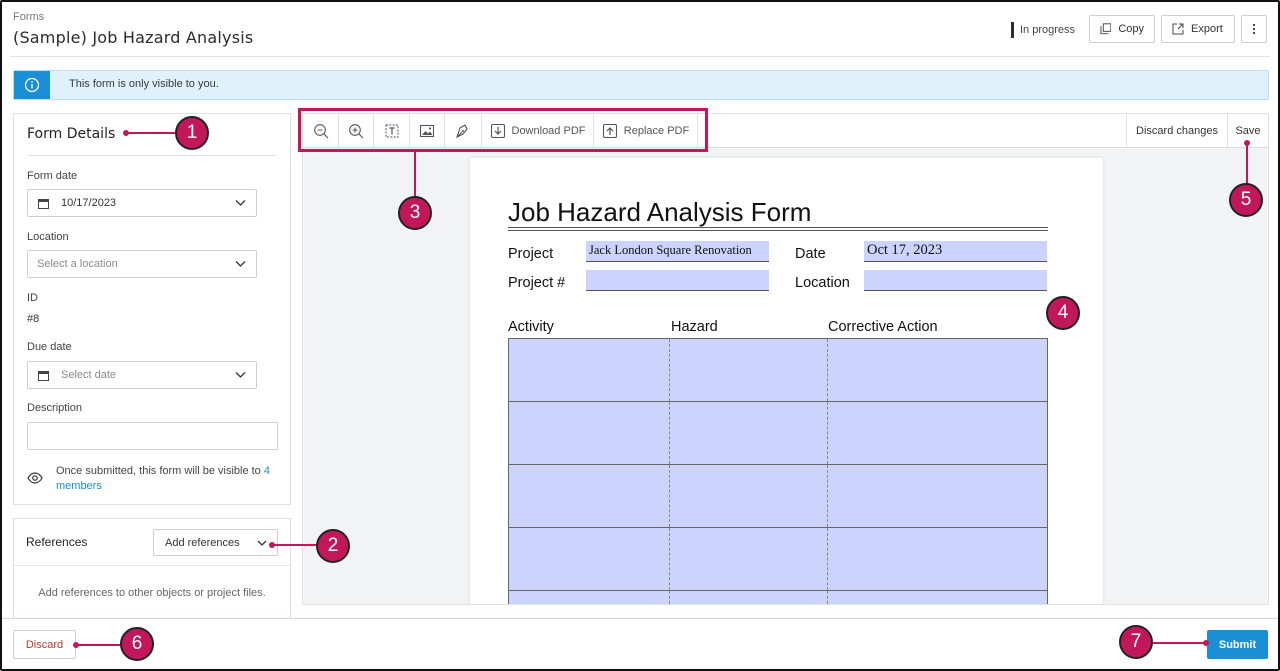 The image size is (1280, 671). I want to click on location-label: Location, so click(48, 237).